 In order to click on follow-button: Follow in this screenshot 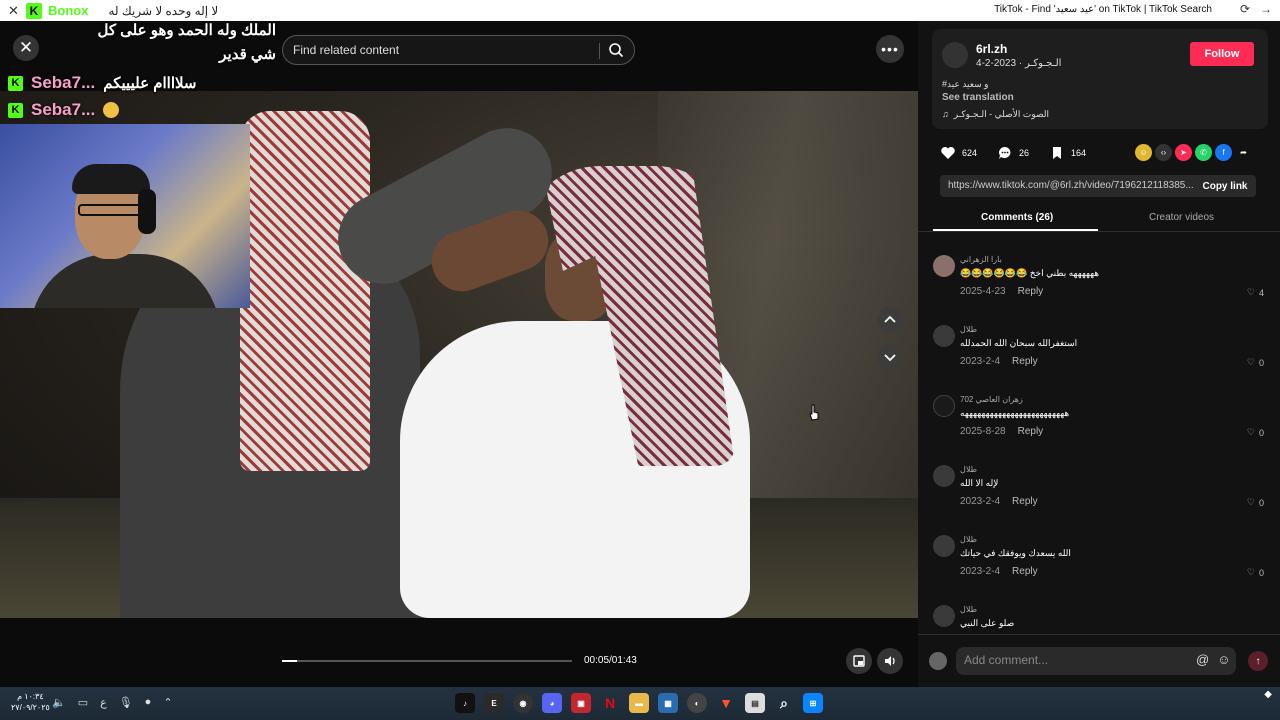, I will do `click(1222, 54)`.